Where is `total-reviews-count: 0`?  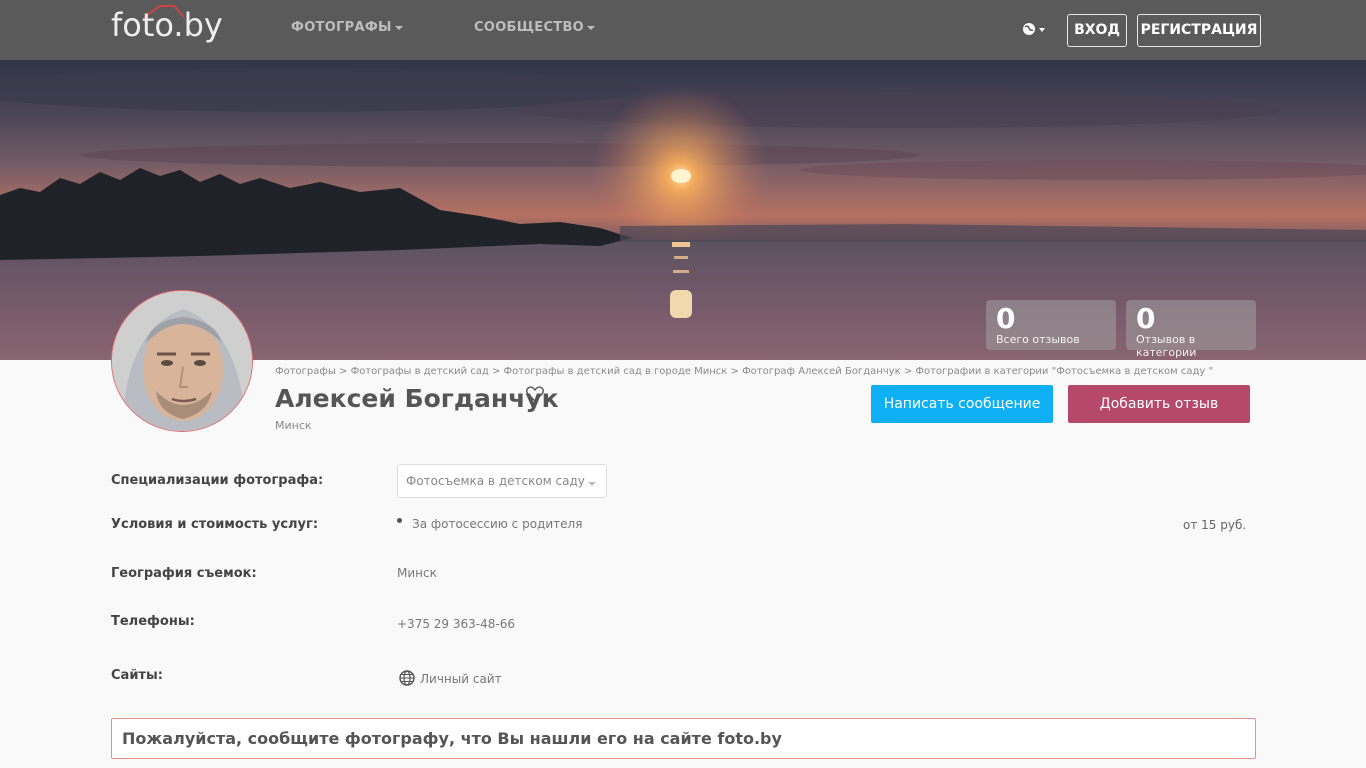 total-reviews-count: 0 is located at coordinates (1006, 318).